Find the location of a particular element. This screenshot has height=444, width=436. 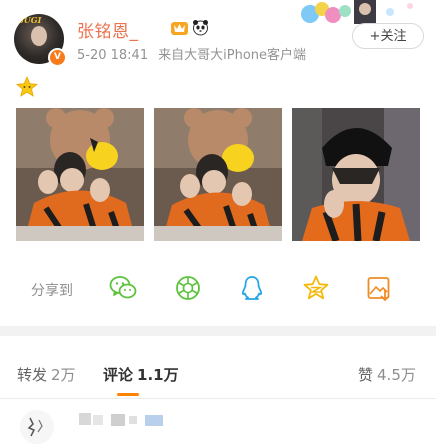

panda-icon is located at coordinates (200, 28).